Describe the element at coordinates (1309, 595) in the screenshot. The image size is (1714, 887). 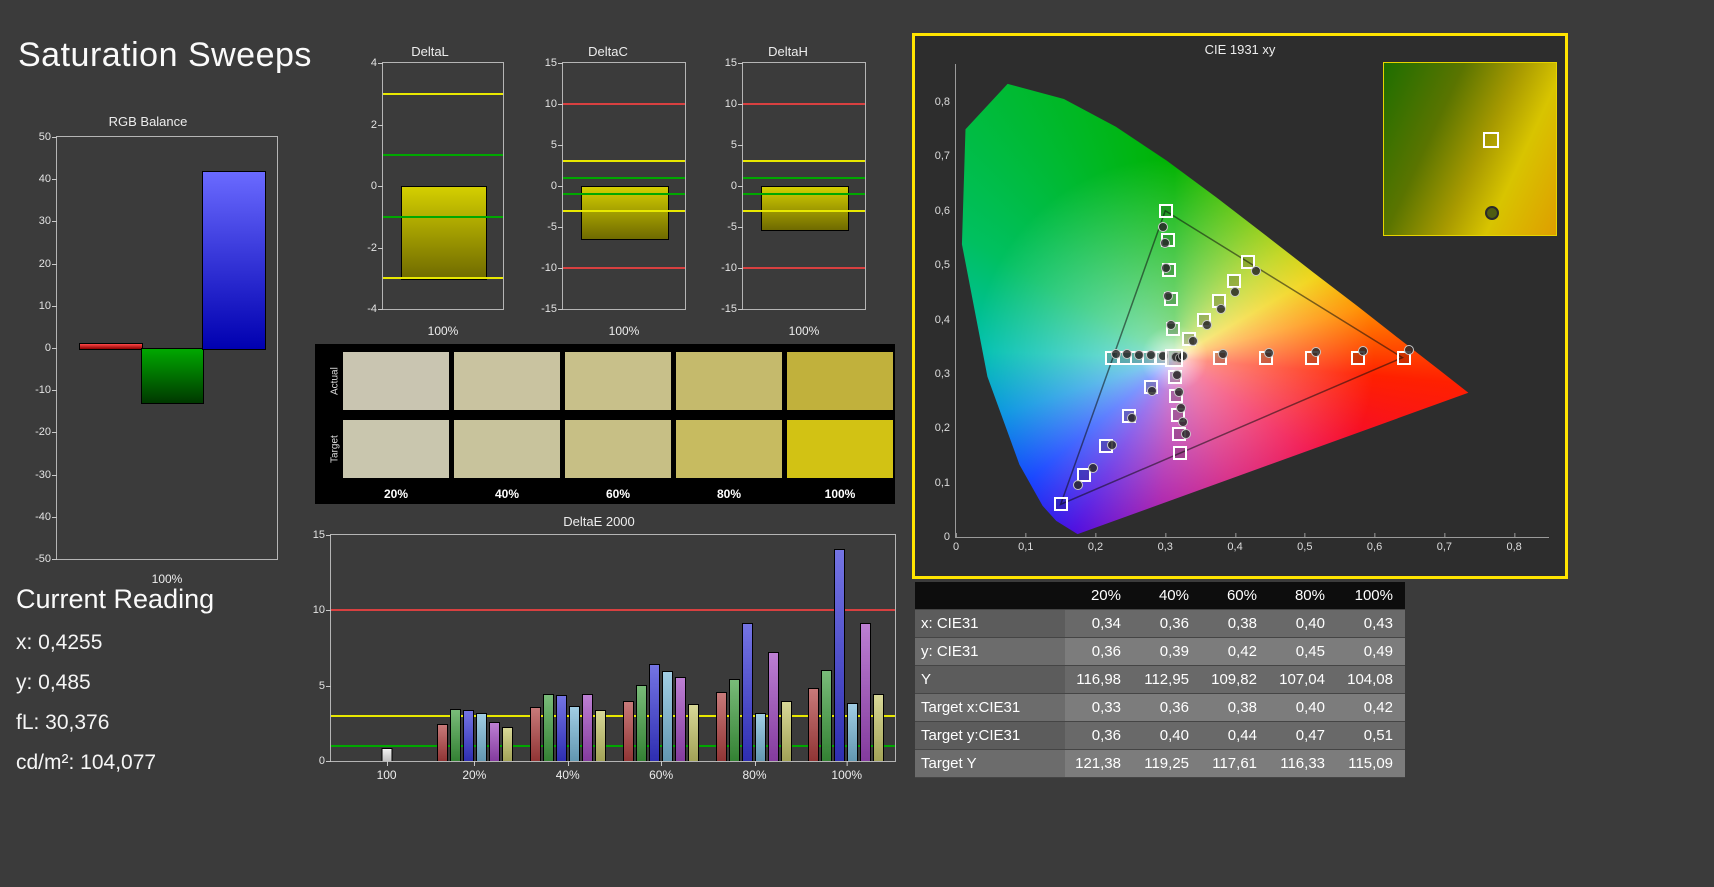
I see `column-header: 80%` at that location.